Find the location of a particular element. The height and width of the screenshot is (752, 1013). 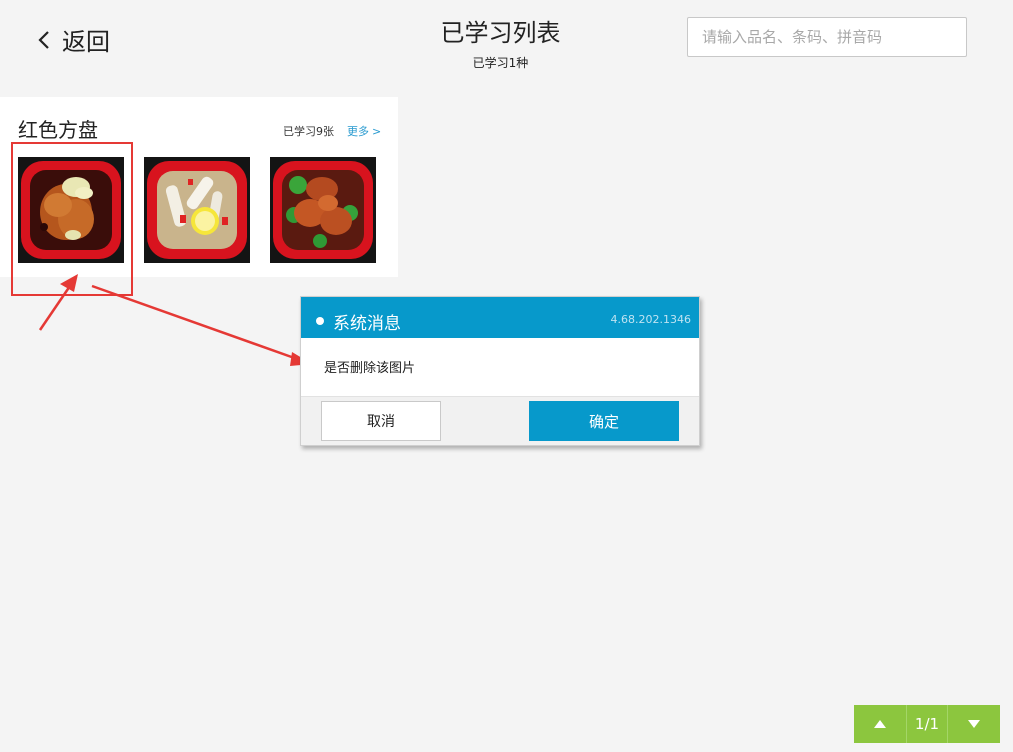

annotation-arrow-right is located at coordinates (196, 323).